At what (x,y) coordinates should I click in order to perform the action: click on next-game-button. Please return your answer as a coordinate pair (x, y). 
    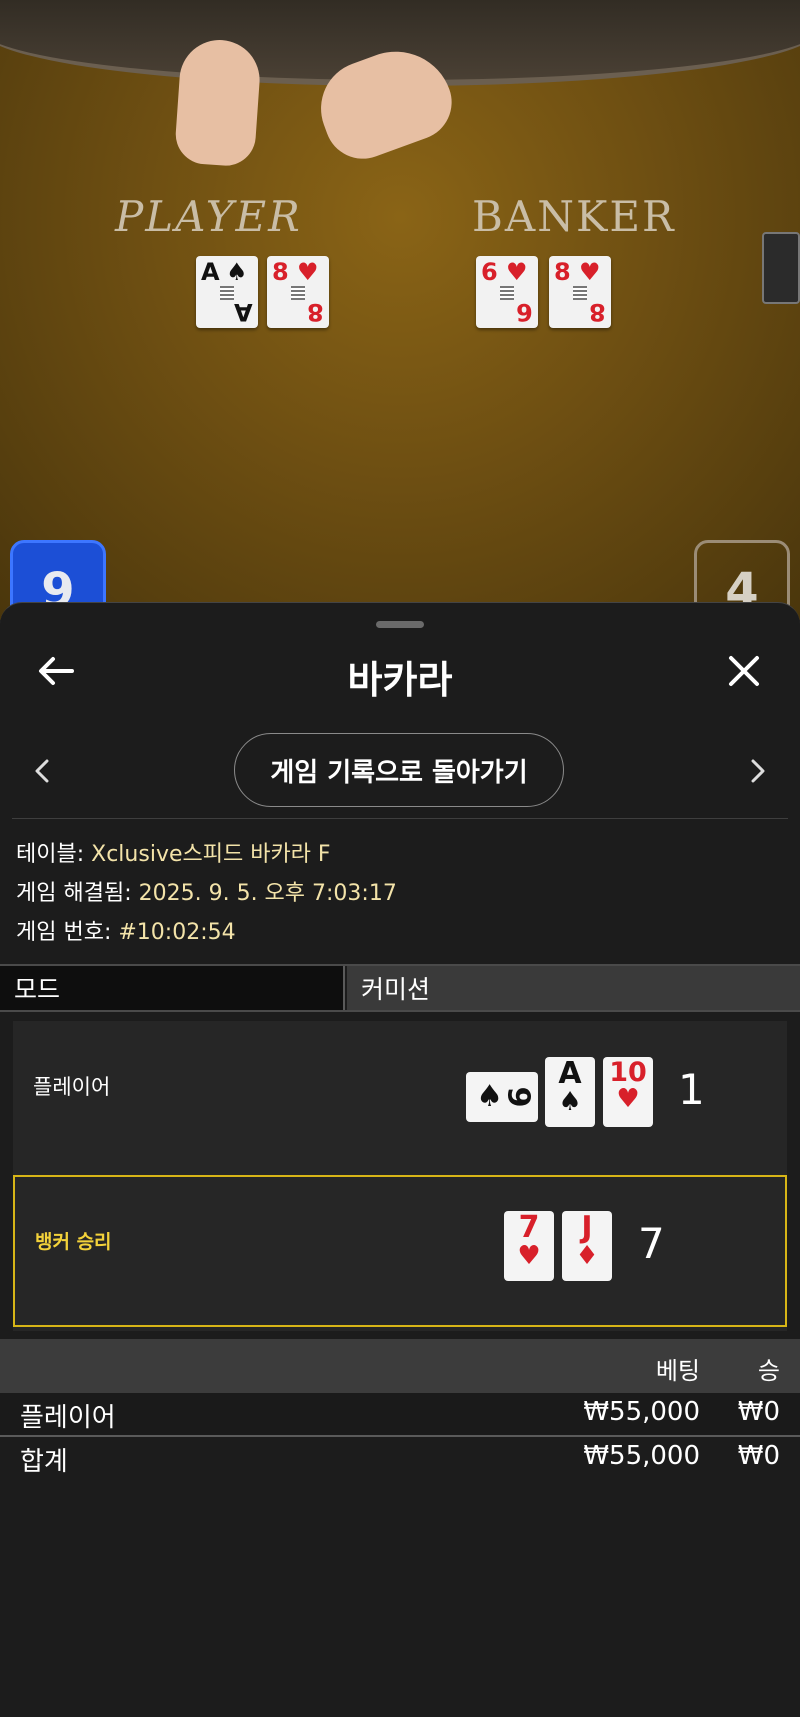
    Looking at the image, I should click on (758, 771).